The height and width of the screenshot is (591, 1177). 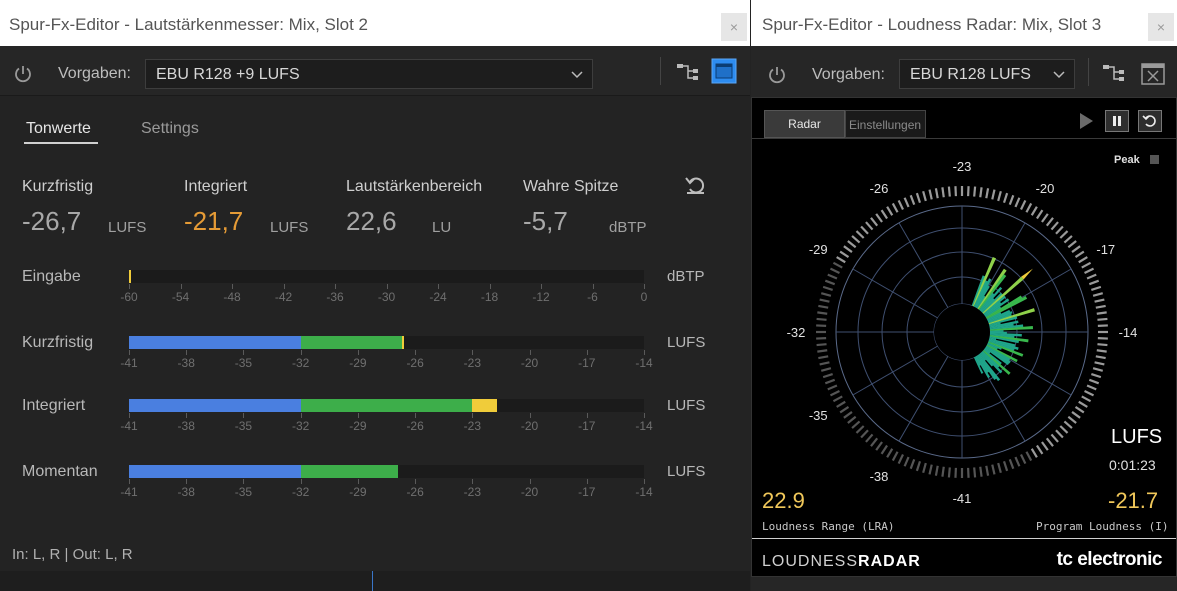 I want to click on pause-icon, so click(x=1117, y=121).